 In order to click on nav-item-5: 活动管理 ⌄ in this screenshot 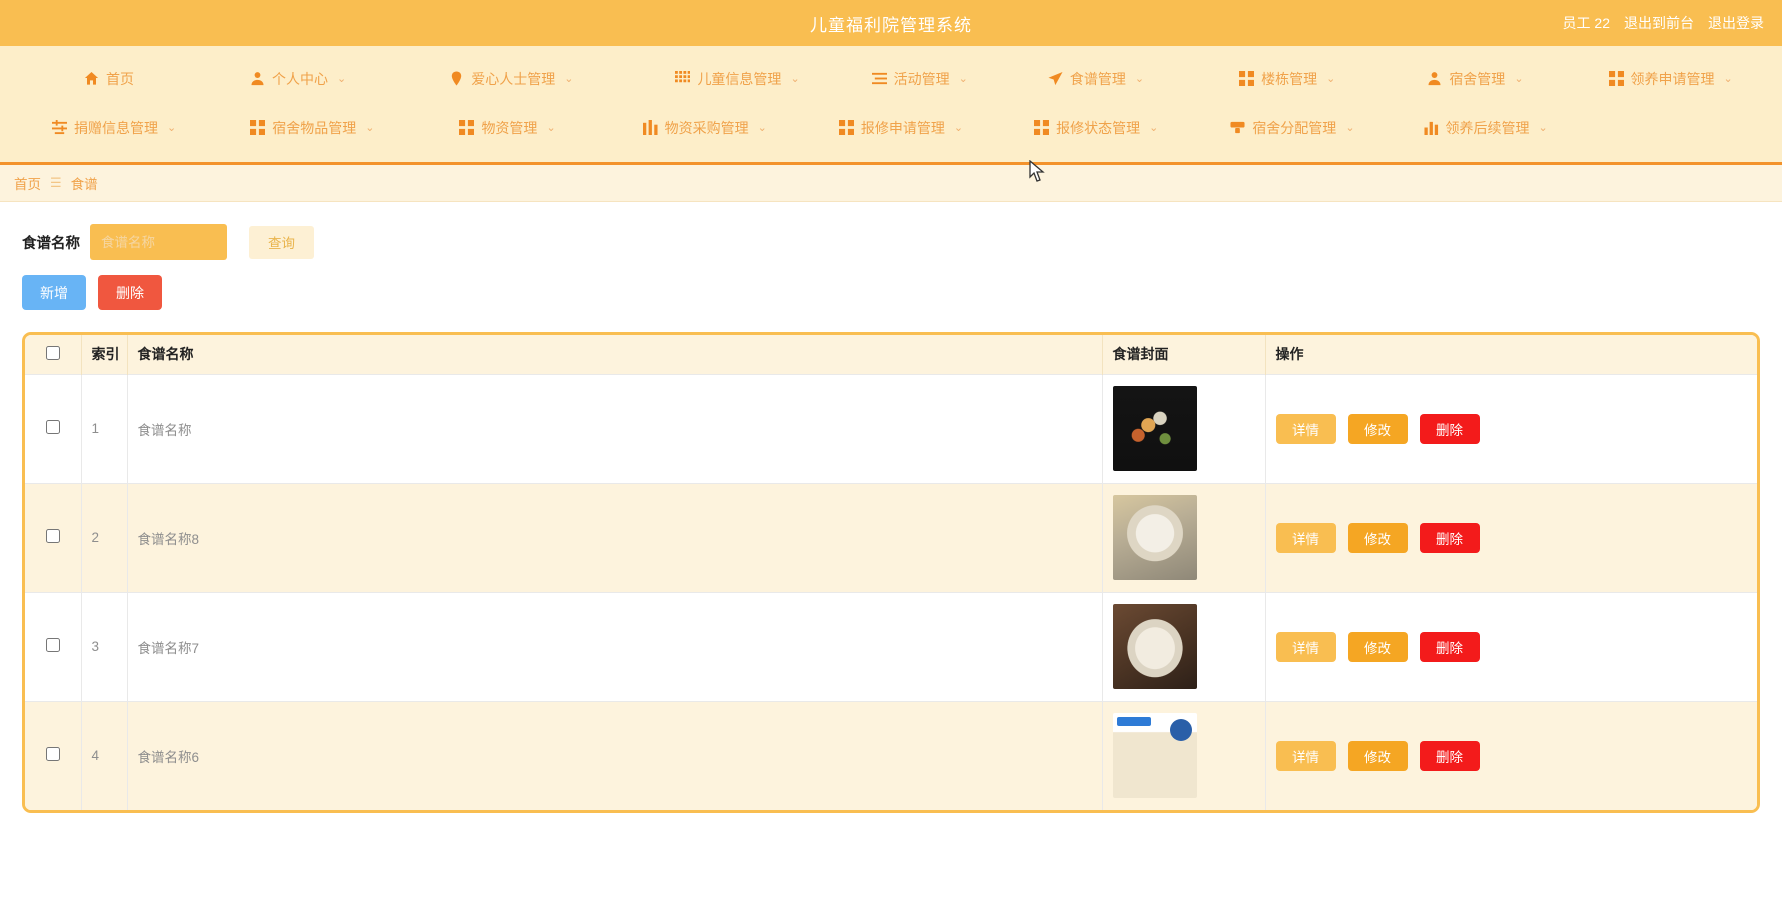, I will do `click(920, 79)`.